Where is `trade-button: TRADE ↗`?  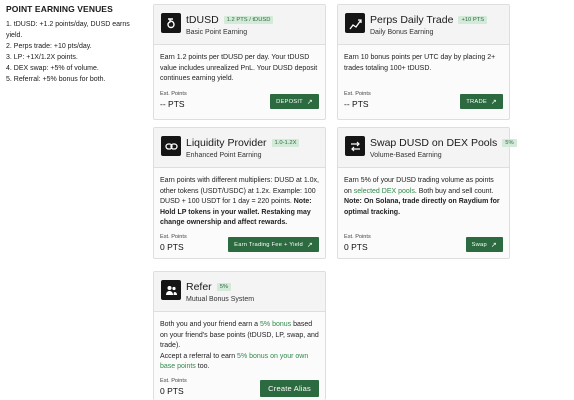
trade-button: TRADE ↗ is located at coordinates (481, 101).